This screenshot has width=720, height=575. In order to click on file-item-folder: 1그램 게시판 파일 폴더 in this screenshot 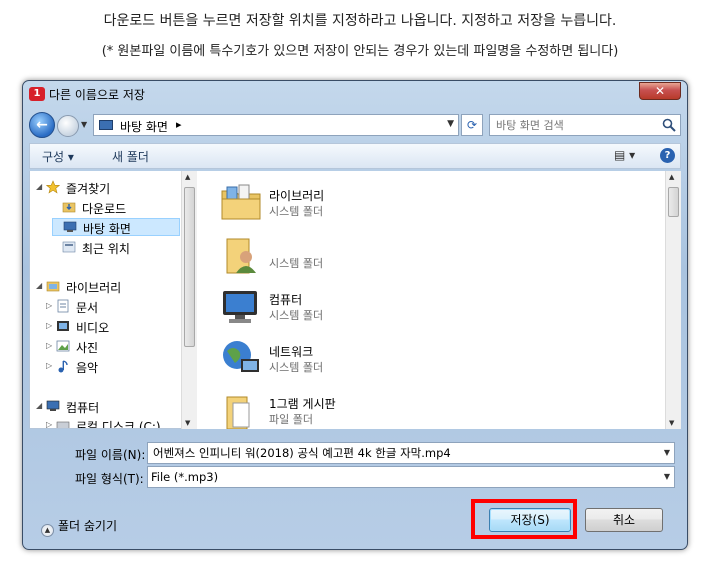, I will do `click(353, 407)`.